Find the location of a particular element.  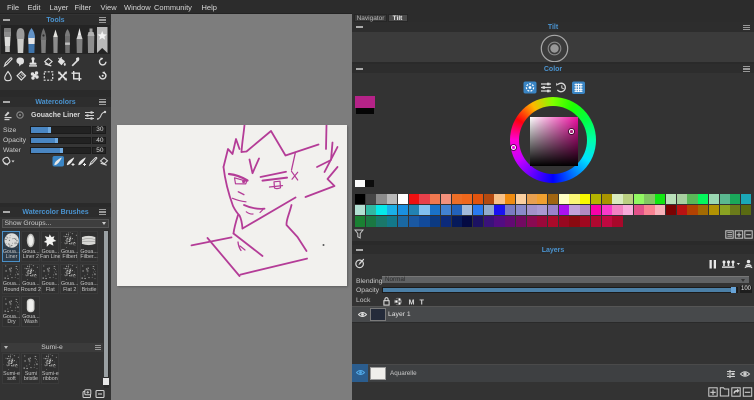

svg-text: M is located at coordinates (412, 301).